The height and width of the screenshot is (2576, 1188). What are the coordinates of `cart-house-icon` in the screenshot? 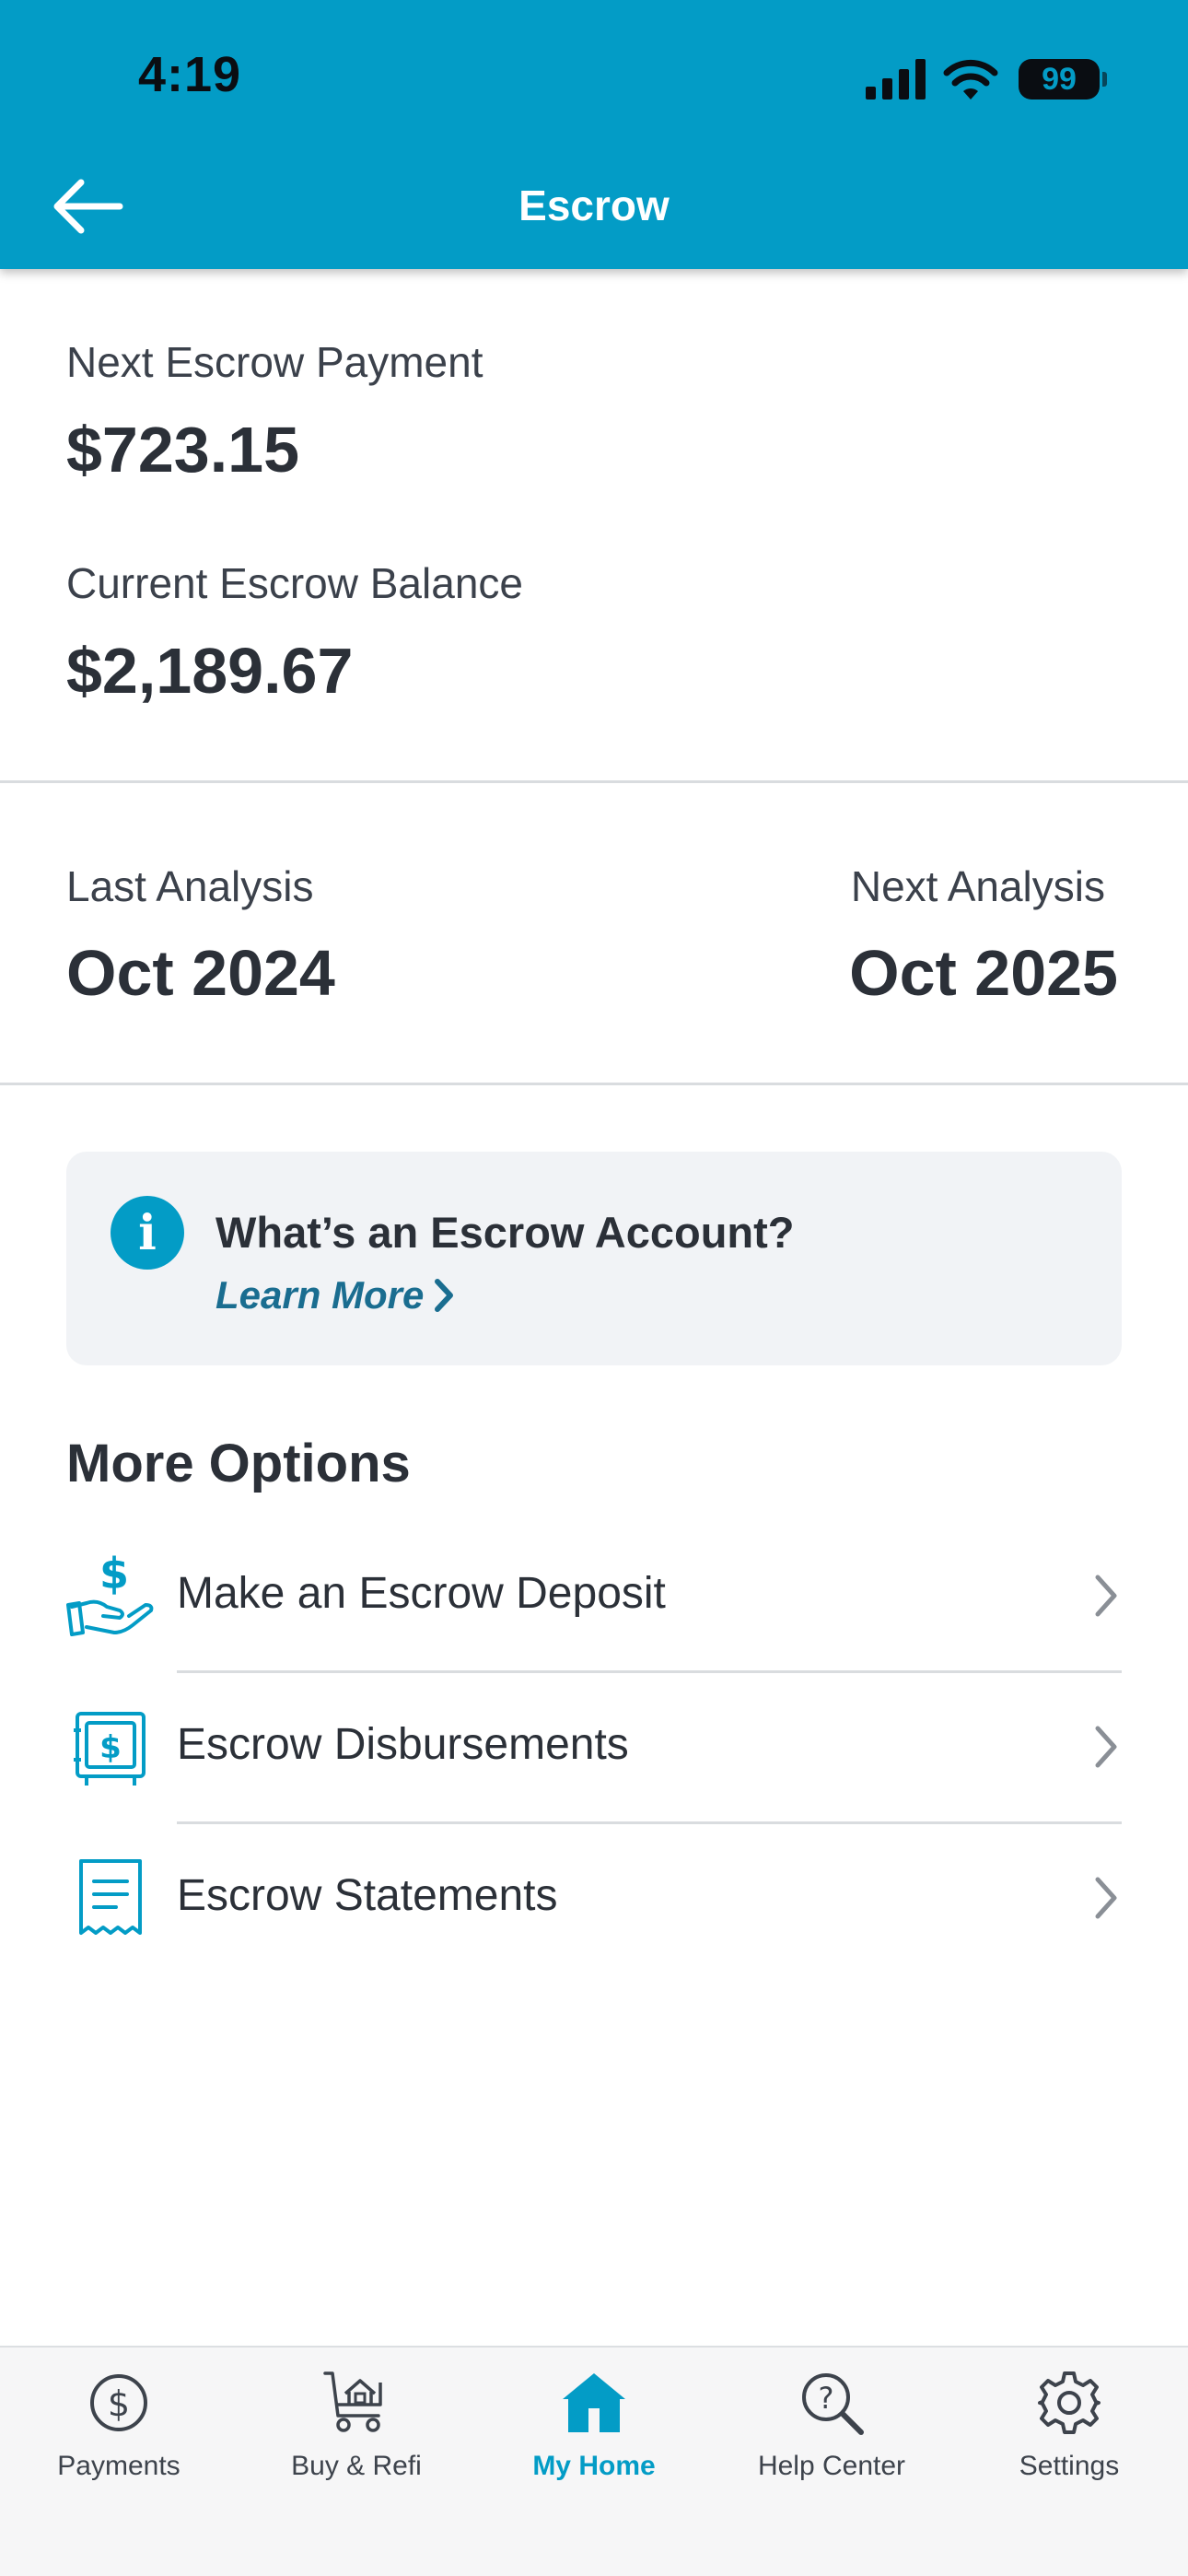 It's located at (352, 2401).